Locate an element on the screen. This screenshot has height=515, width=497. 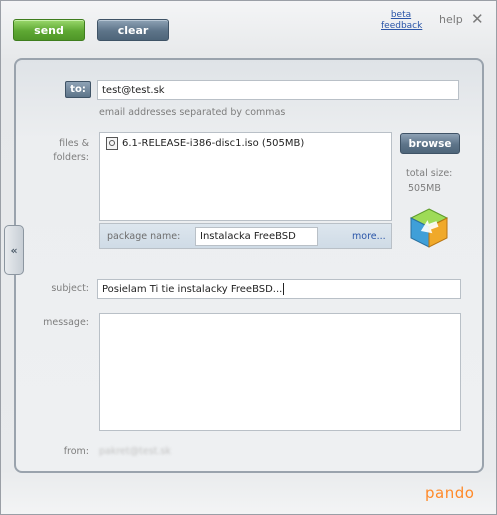
total-size-value: 505MB is located at coordinates (424, 188).